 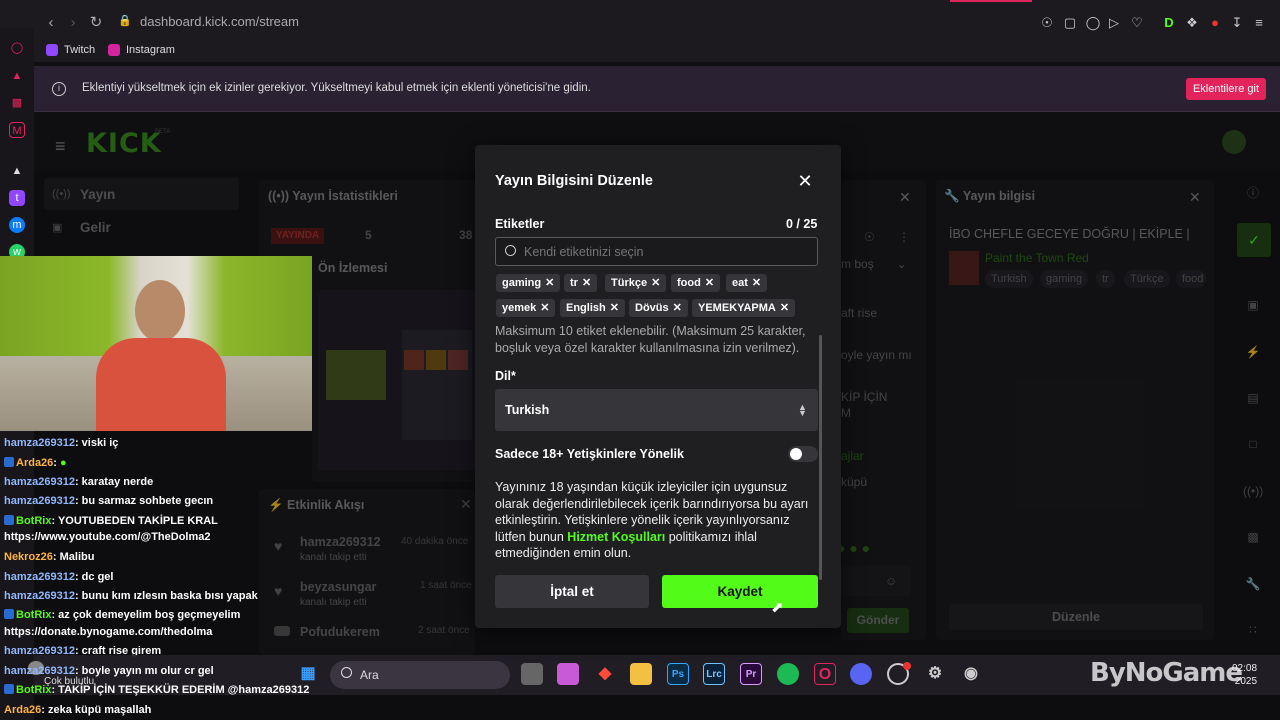 I want to click on play-icon: ▷, so click(x=1114, y=23).